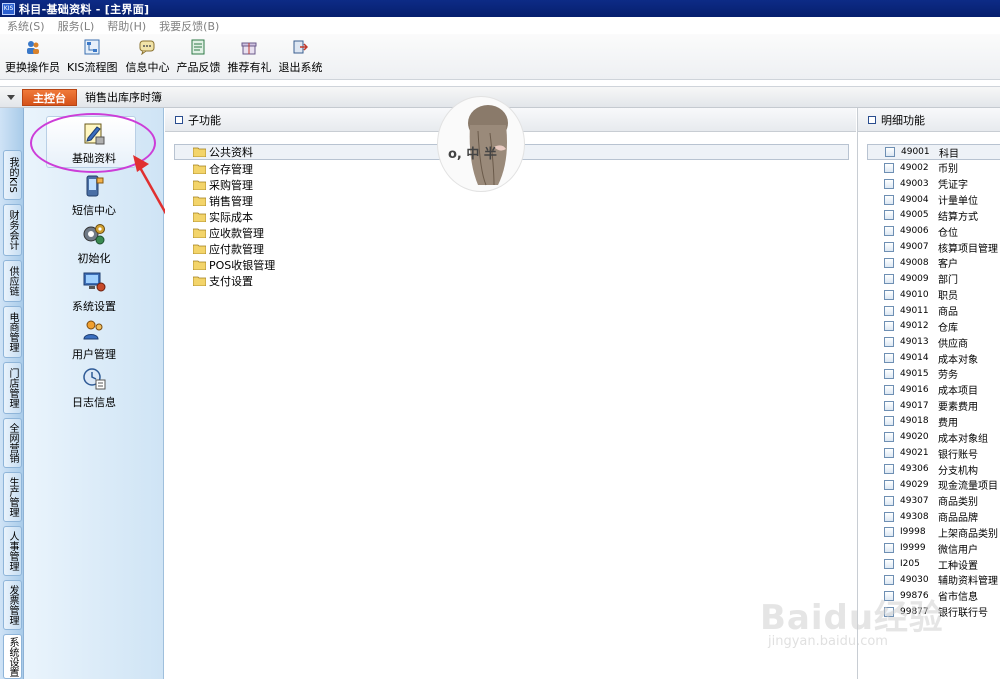 The height and width of the screenshot is (679, 1000). I want to click on menu-help: 帮助(H), so click(126, 26).